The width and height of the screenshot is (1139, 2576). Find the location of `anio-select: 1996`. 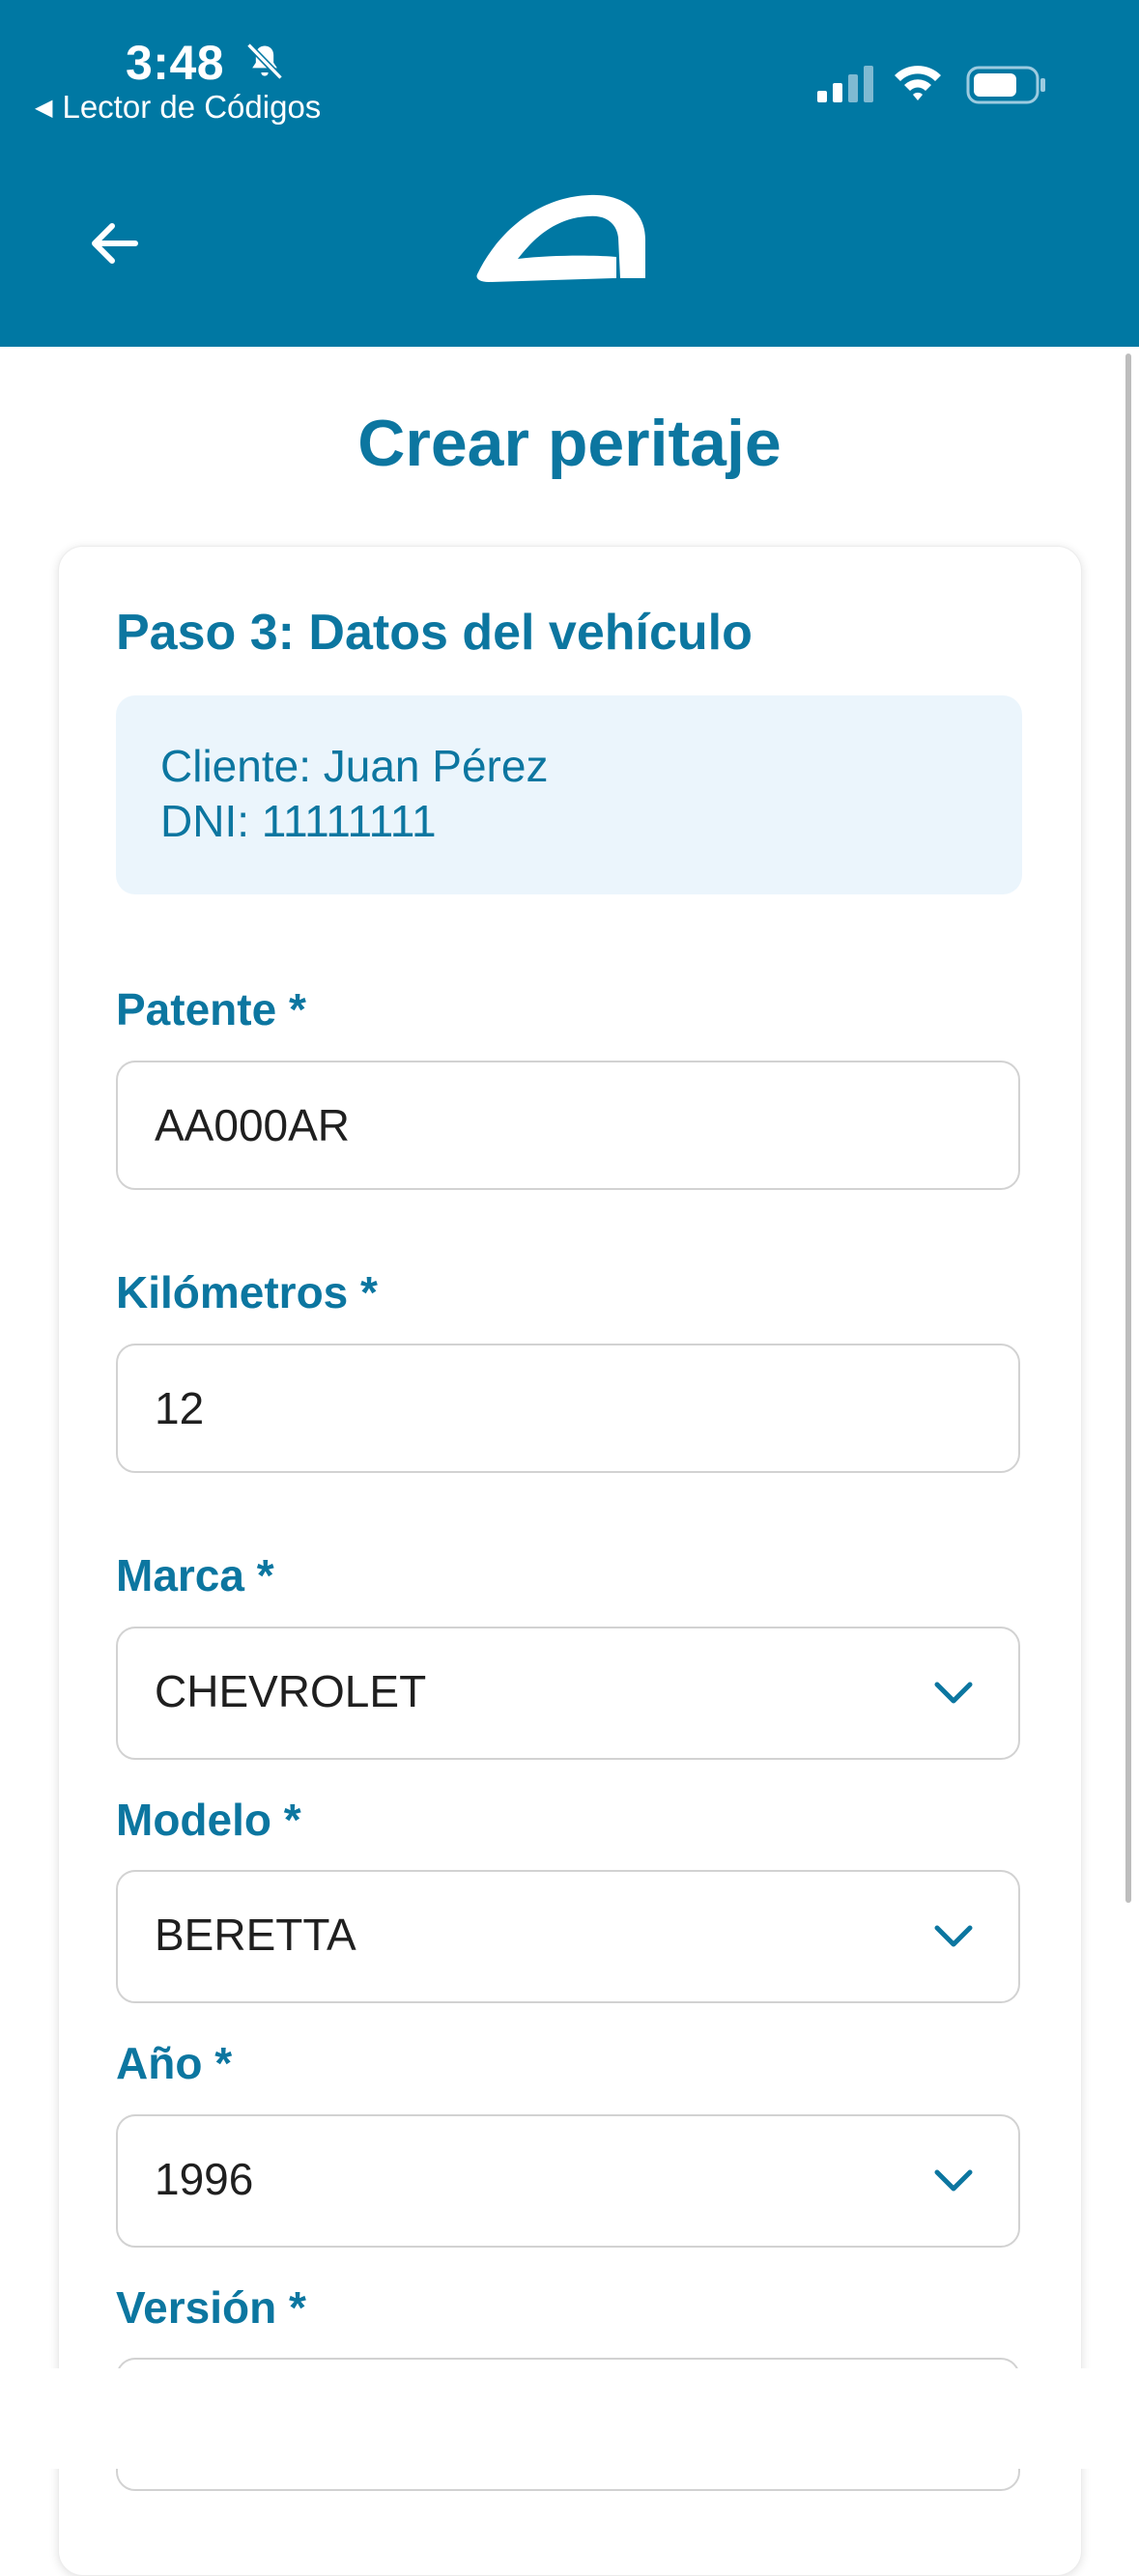

anio-select: 1996 is located at coordinates (568, 2181).